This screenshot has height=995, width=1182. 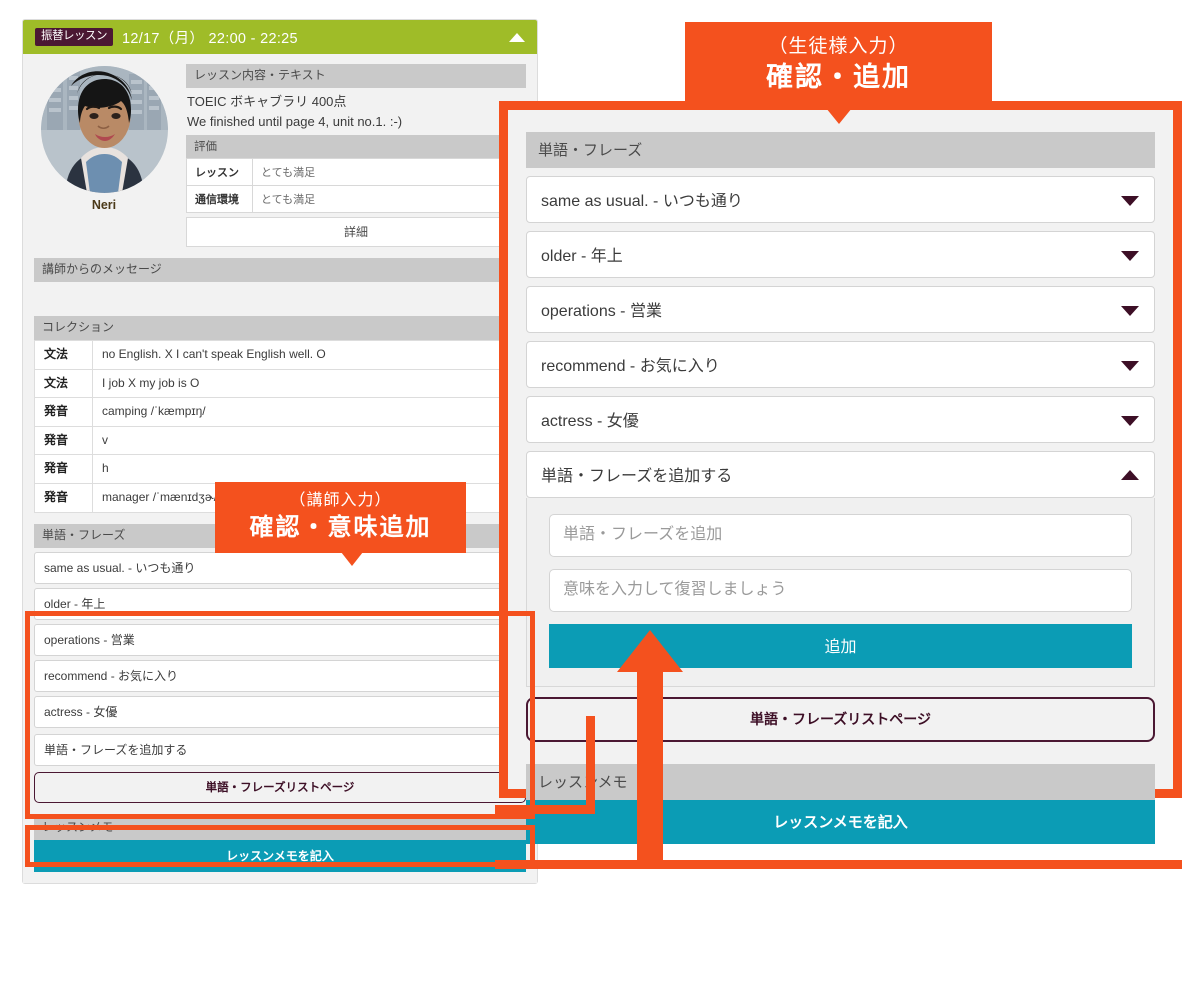 What do you see at coordinates (280, 270) in the screenshot?
I see `teacher-message-heading: 講師からのメッセージ` at bounding box center [280, 270].